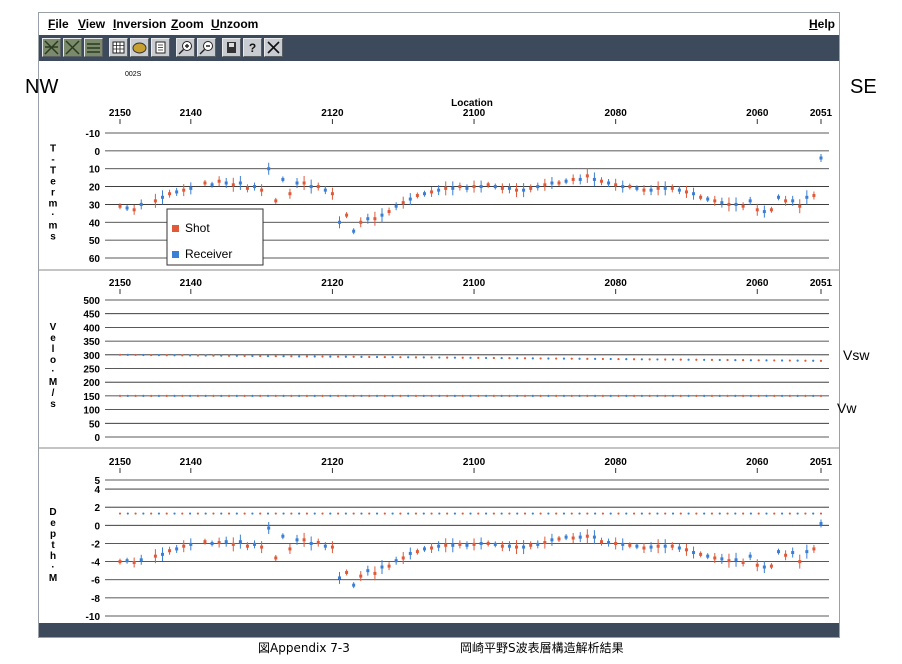  Describe the element at coordinates (91, 24) in the screenshot. I see `menu-view: View` at that location.